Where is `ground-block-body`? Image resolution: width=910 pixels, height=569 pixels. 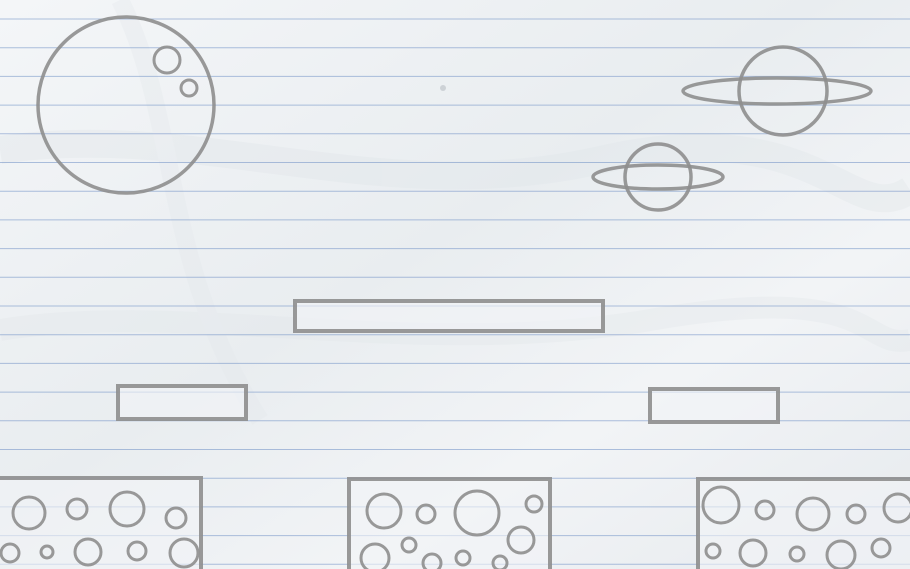 ground-block-body is located at coordinates (449, 523).